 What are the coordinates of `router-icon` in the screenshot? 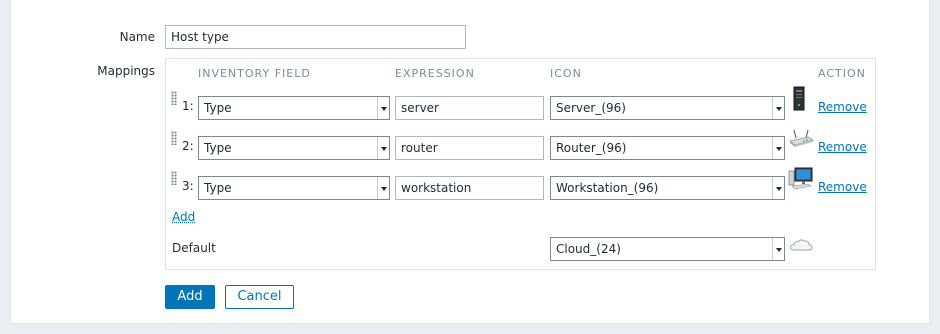 It's located at (801, 138).